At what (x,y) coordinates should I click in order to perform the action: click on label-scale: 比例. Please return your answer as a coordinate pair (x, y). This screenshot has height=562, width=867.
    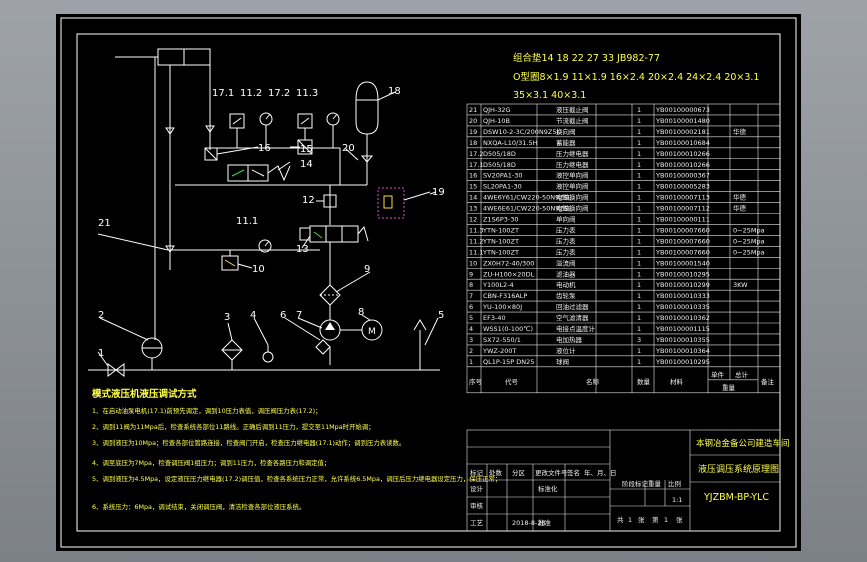
    Looking at the image, I should click on (674, 483).